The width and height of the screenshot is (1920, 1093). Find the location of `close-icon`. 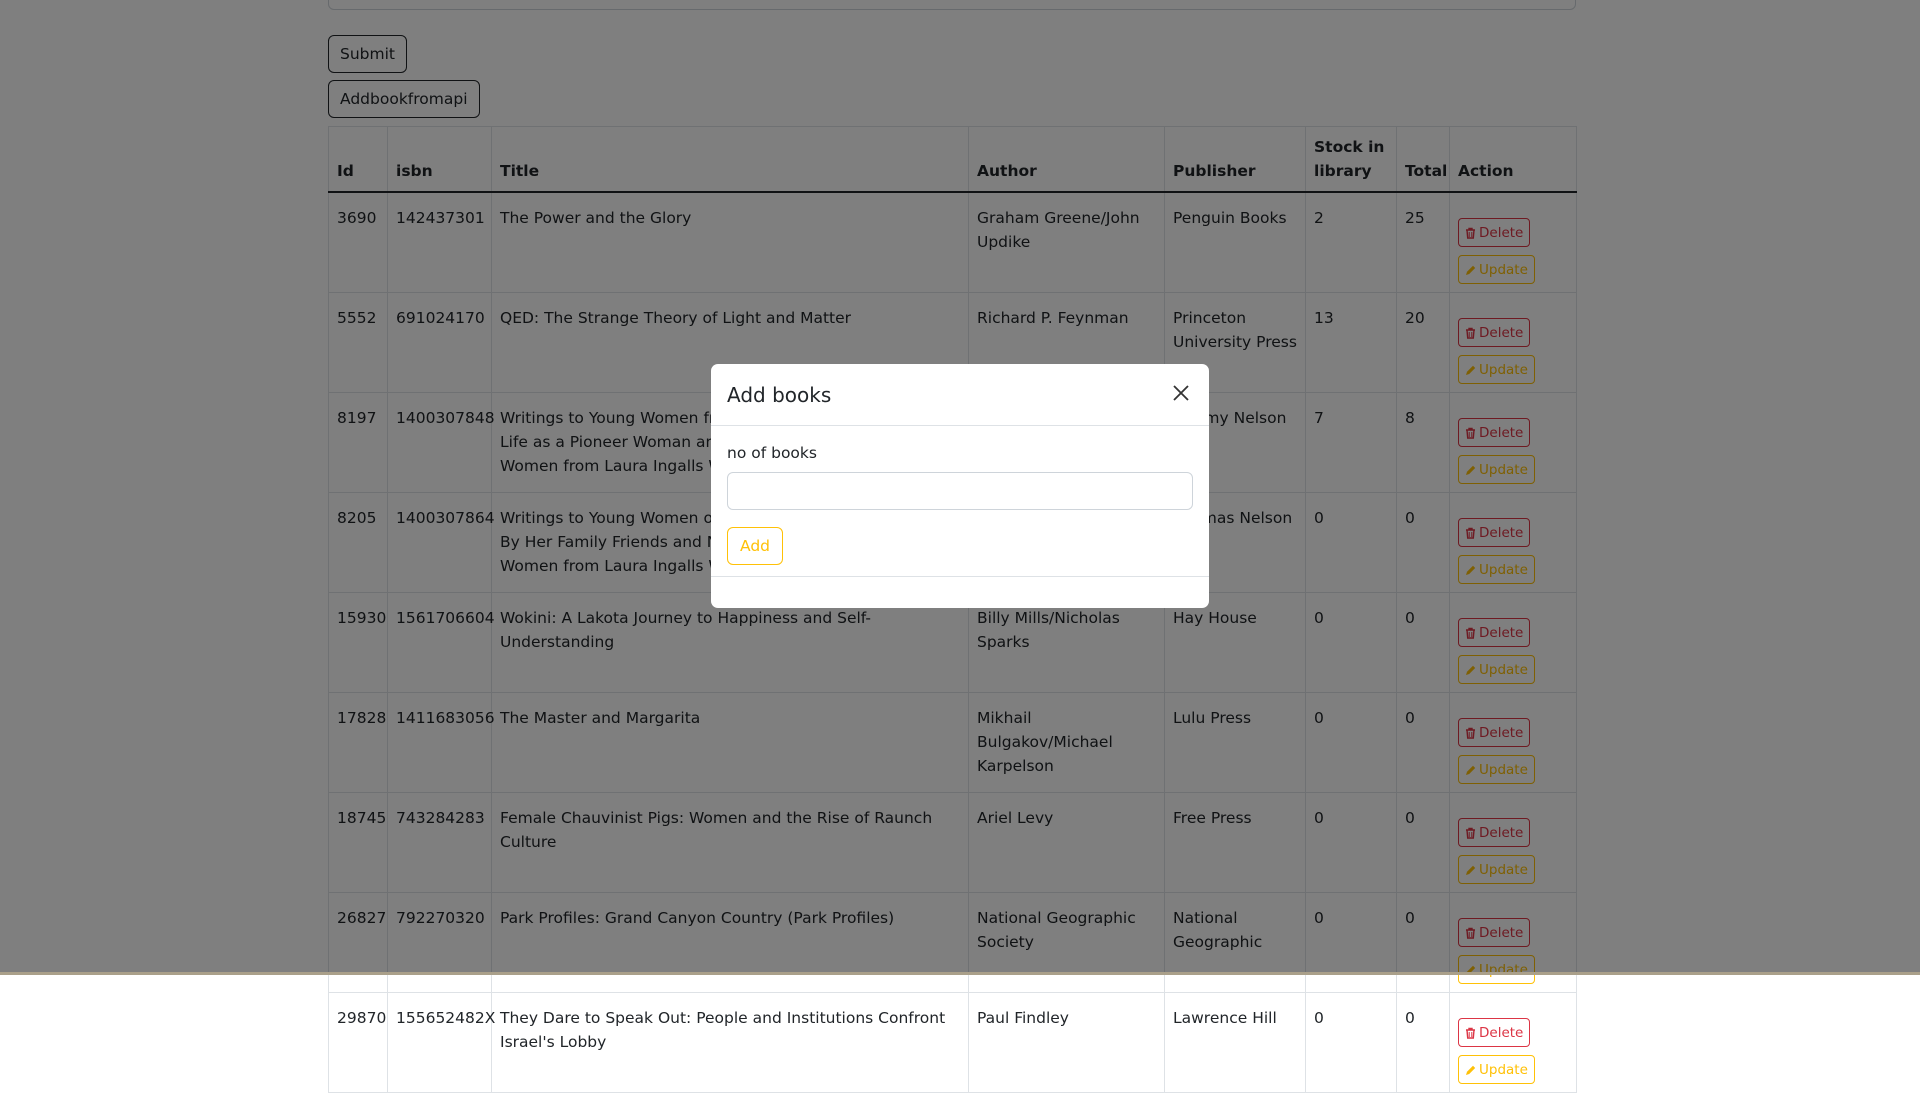

close-icon is located at coordinates (1181, 394).